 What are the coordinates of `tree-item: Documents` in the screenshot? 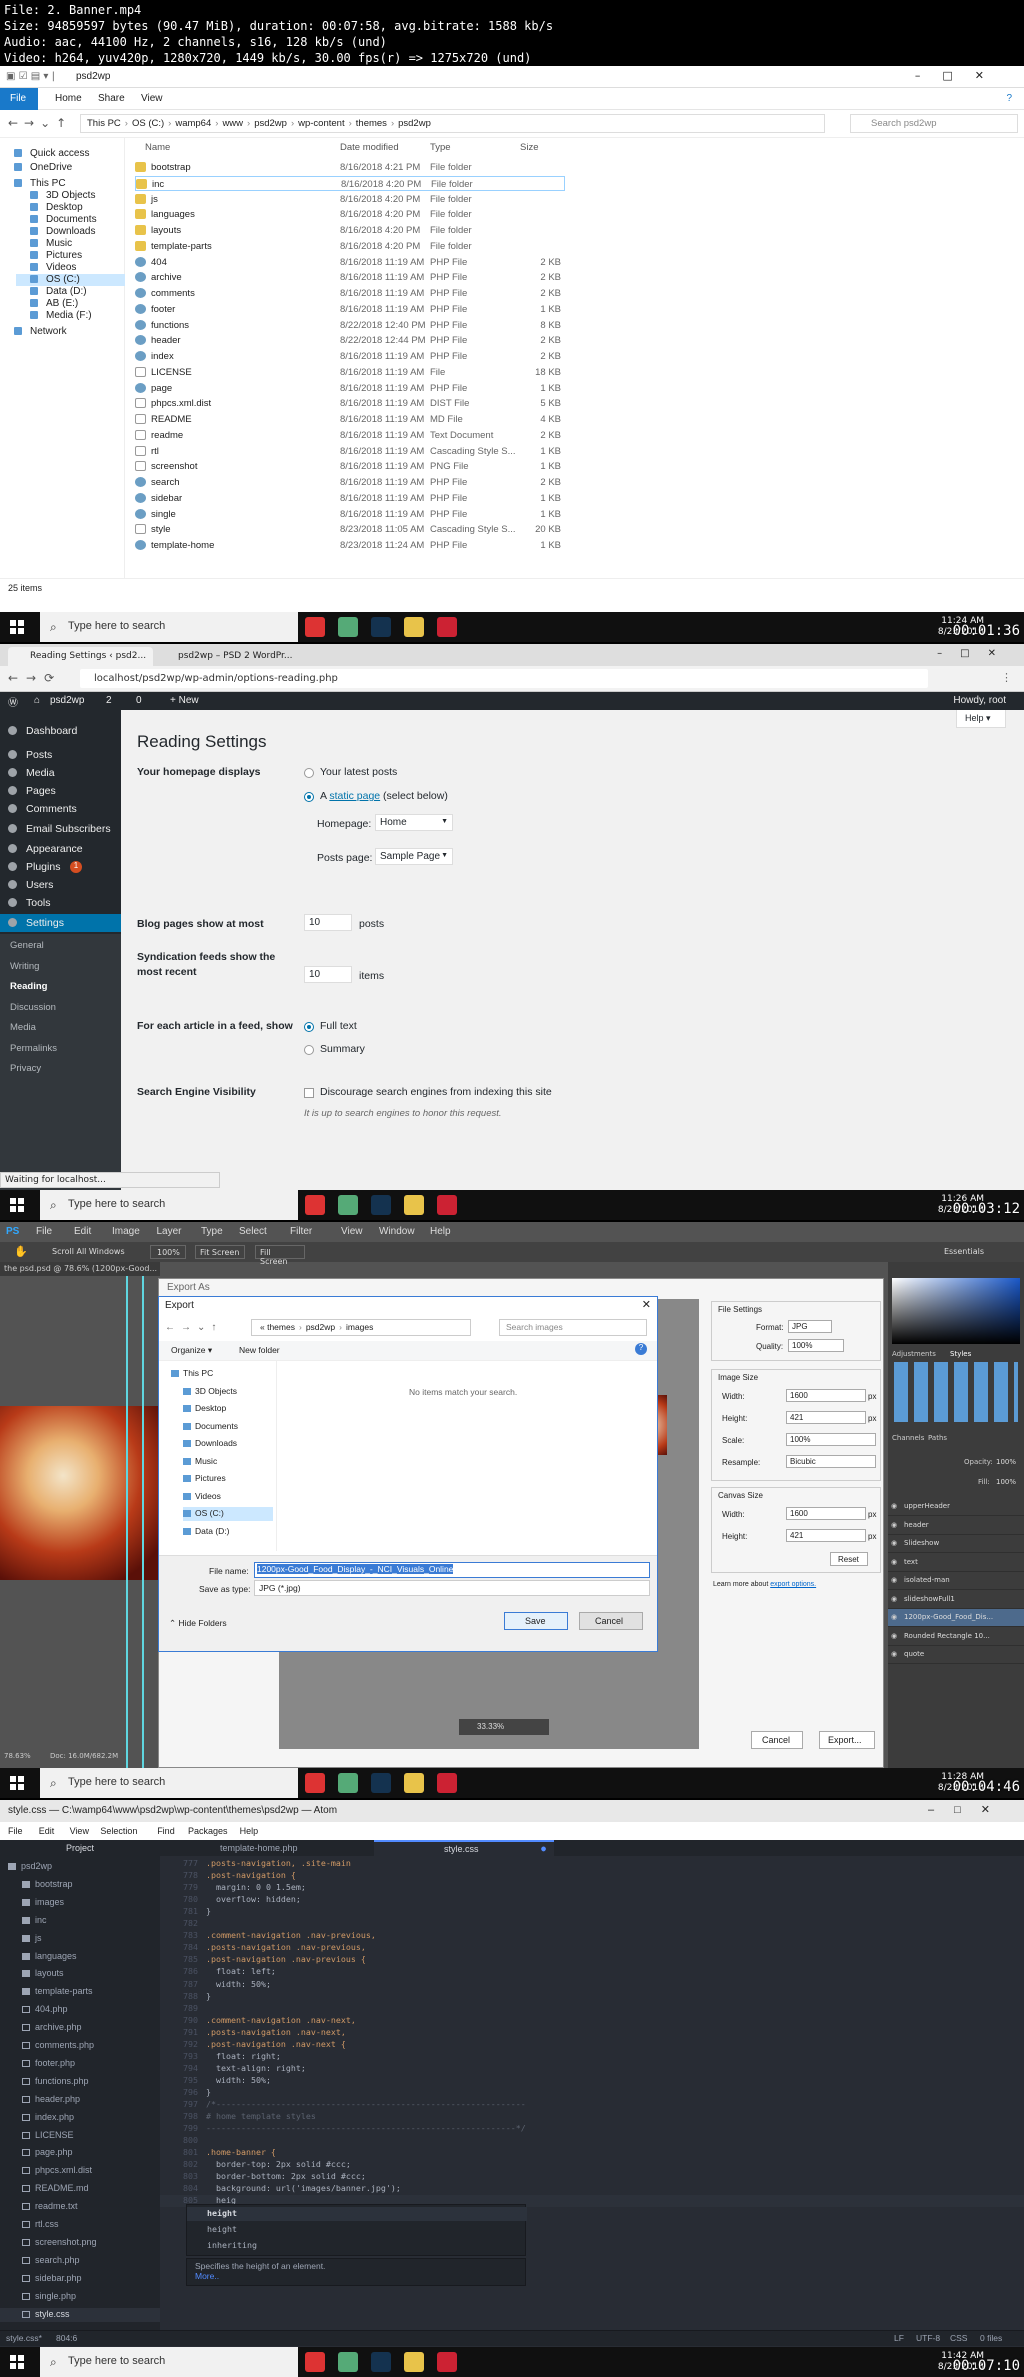 It's located at (228, 1427).